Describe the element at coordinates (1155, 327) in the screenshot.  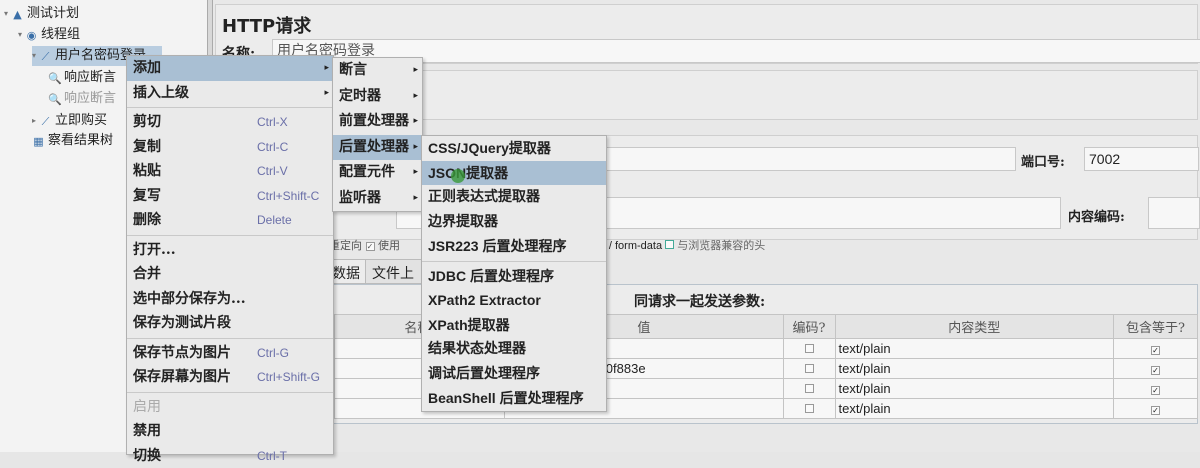
I see `column-header: 包含等于?` at that location.